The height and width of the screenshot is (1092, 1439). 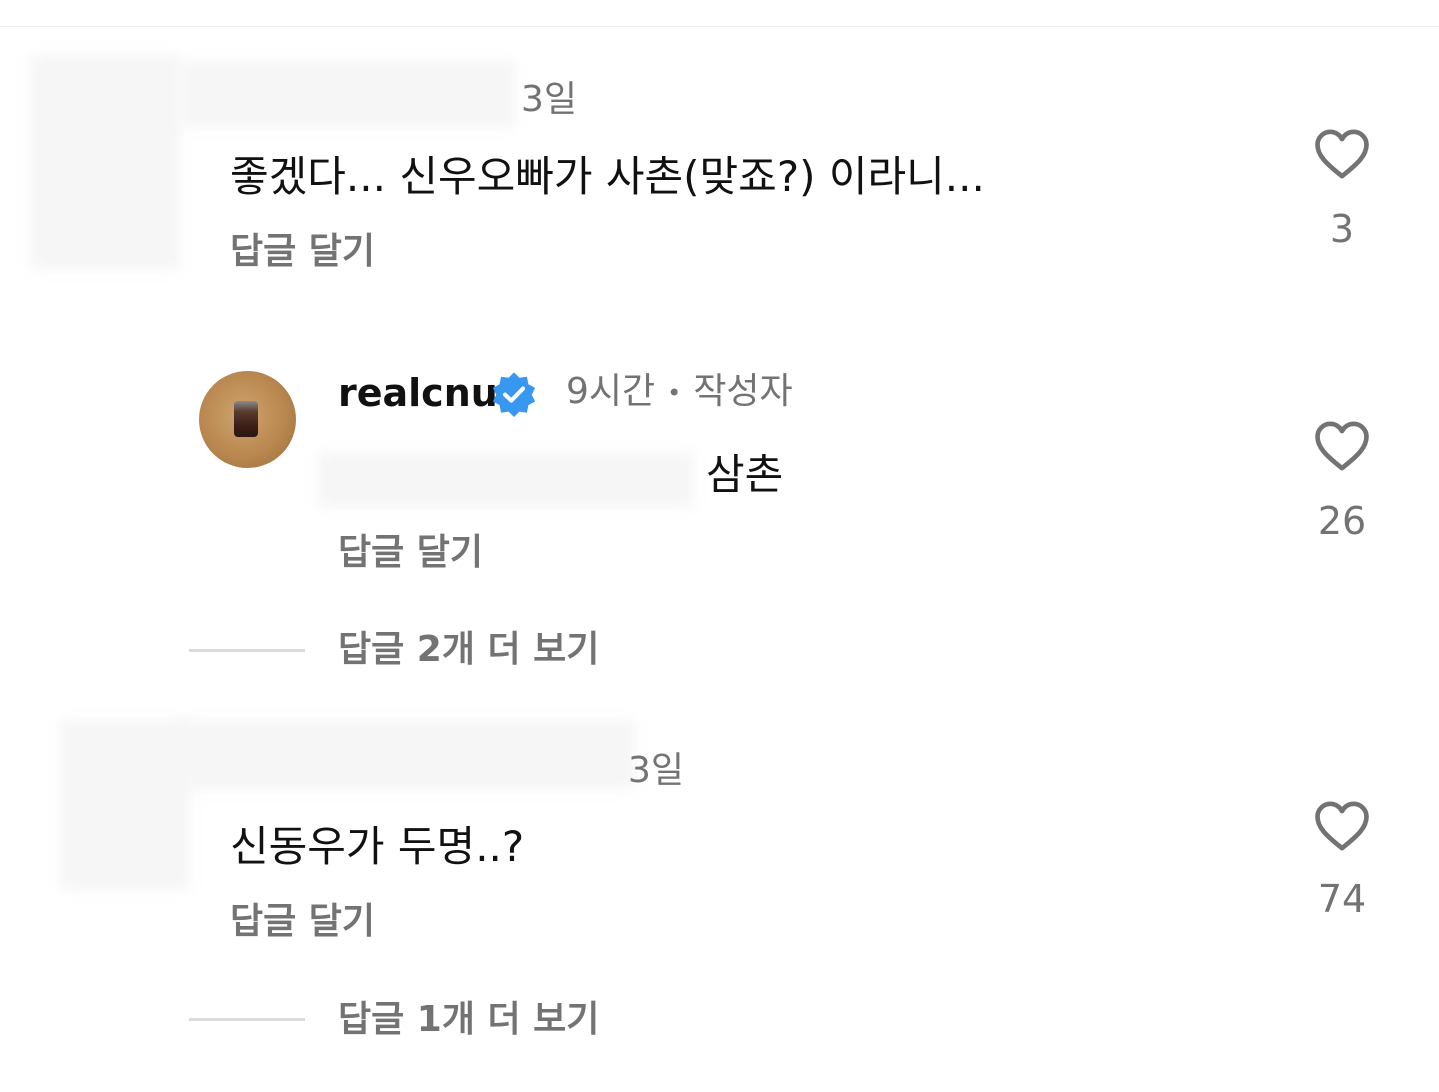 I want to click on like-count: 3, so click(x=1342, y=229).